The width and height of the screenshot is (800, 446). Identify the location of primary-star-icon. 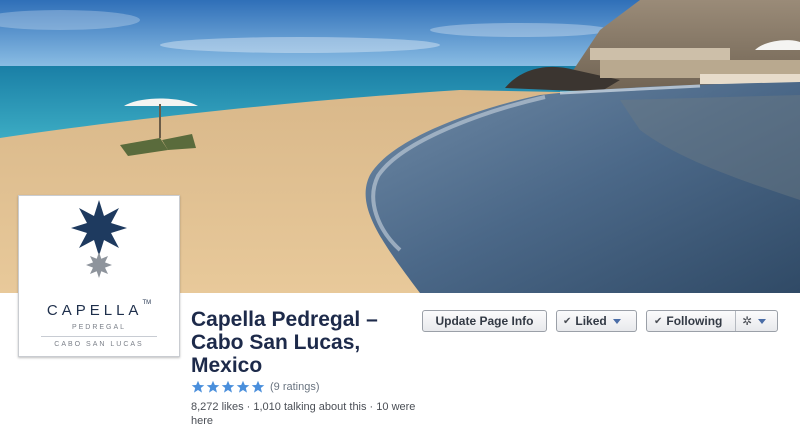
(99, 228).